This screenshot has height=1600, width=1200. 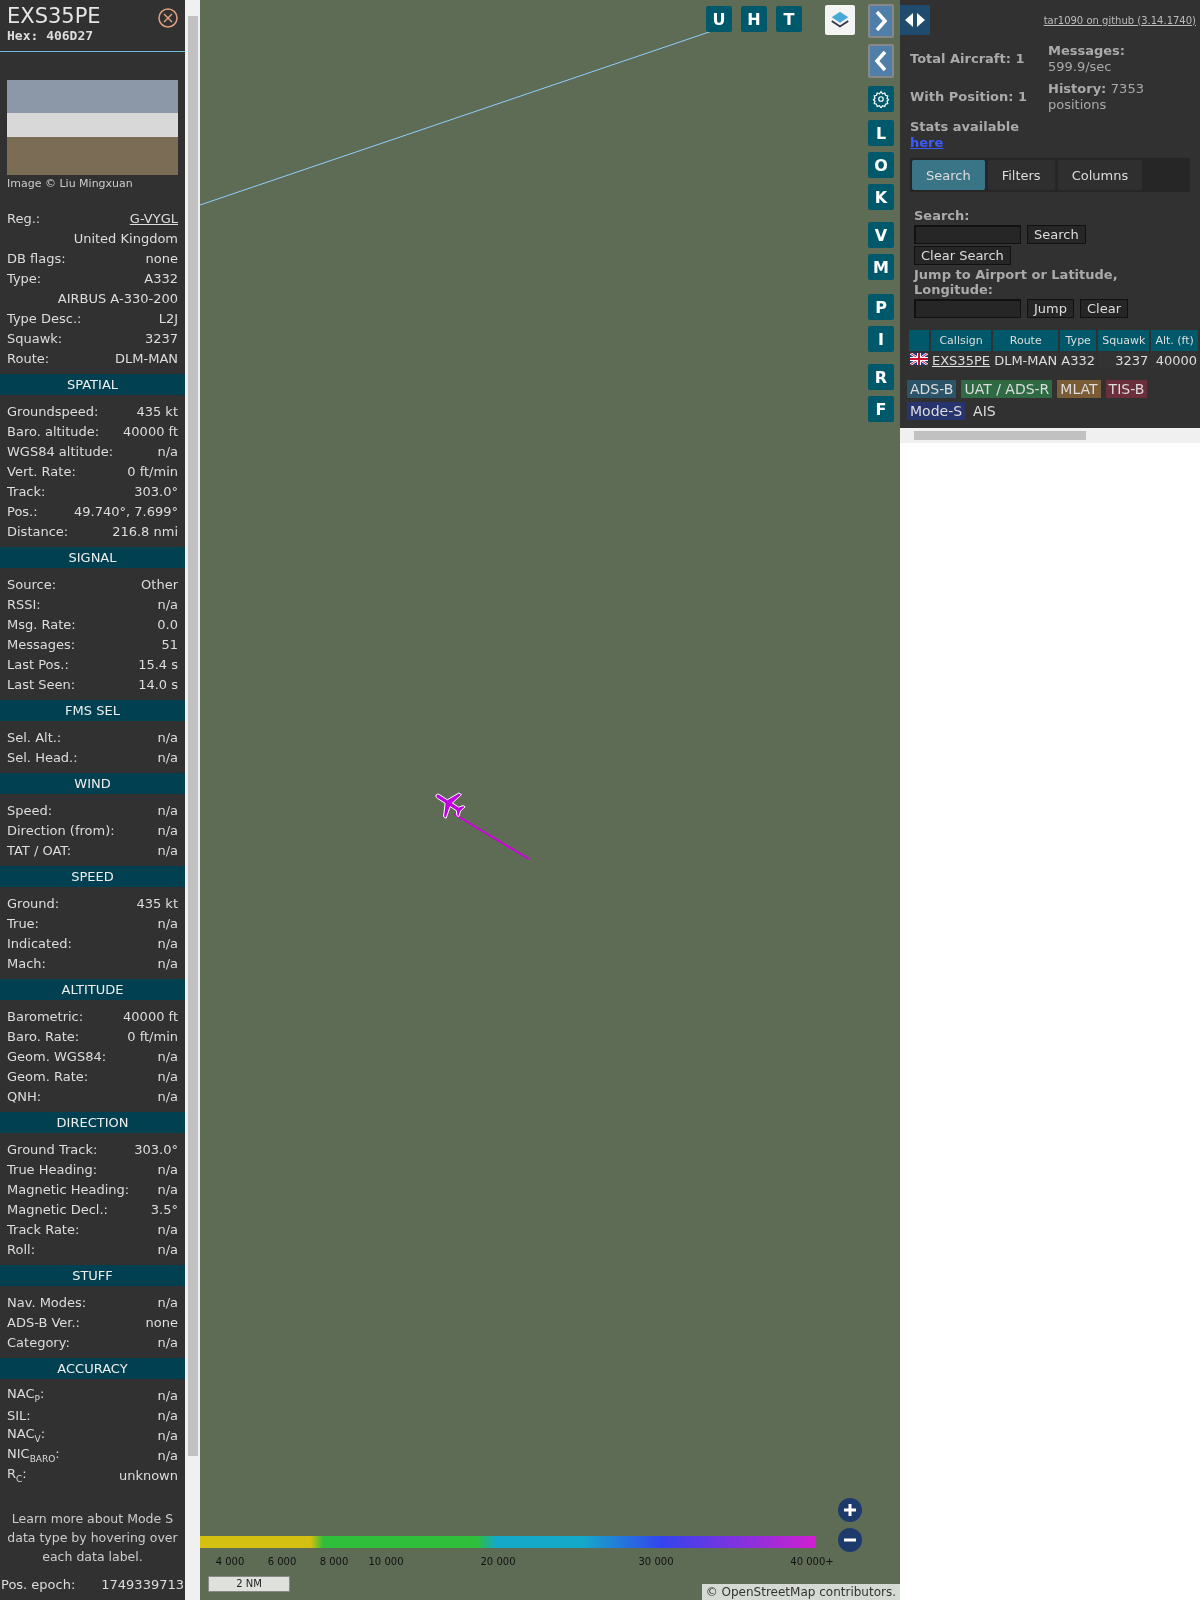 What do you see at coordinates (157, 903) in the screenshot?
I see `field-value: 435 kt` at bounding box center [157, 903].